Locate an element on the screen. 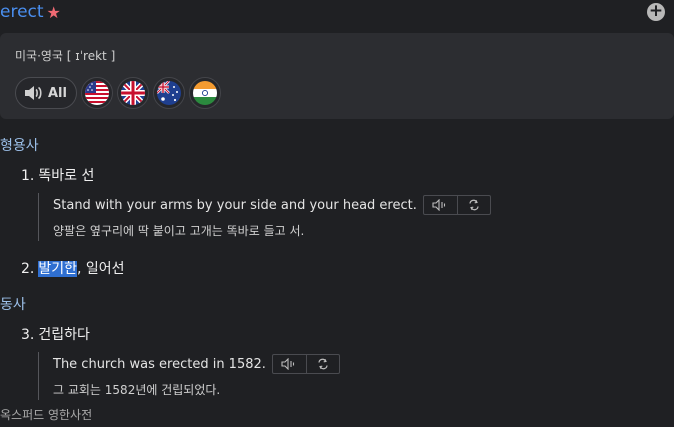  pronunciation-label: 미국·영국 [ ɪˈrekt ] is located at coordinates (65, 56).